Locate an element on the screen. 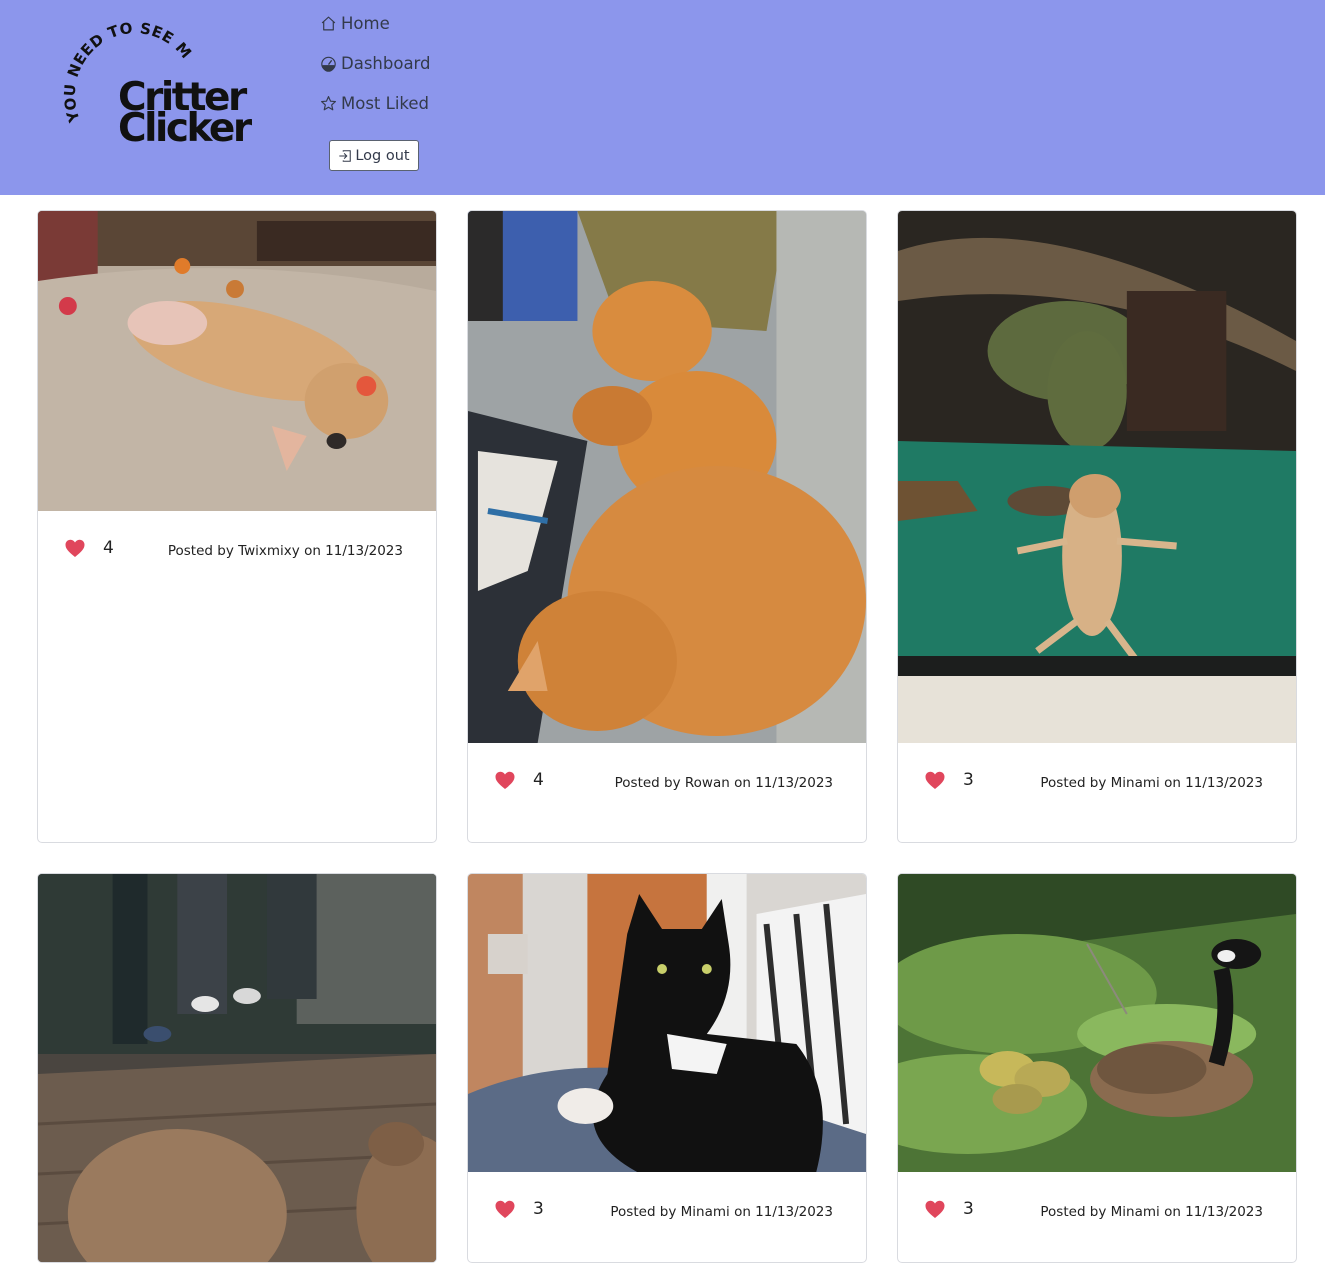 Image resolution: width=1325 pixels, height=1263 pixels. posted-by-text: Posted by Rowan on 11/13/2023 is located at coordinates (723, 783).